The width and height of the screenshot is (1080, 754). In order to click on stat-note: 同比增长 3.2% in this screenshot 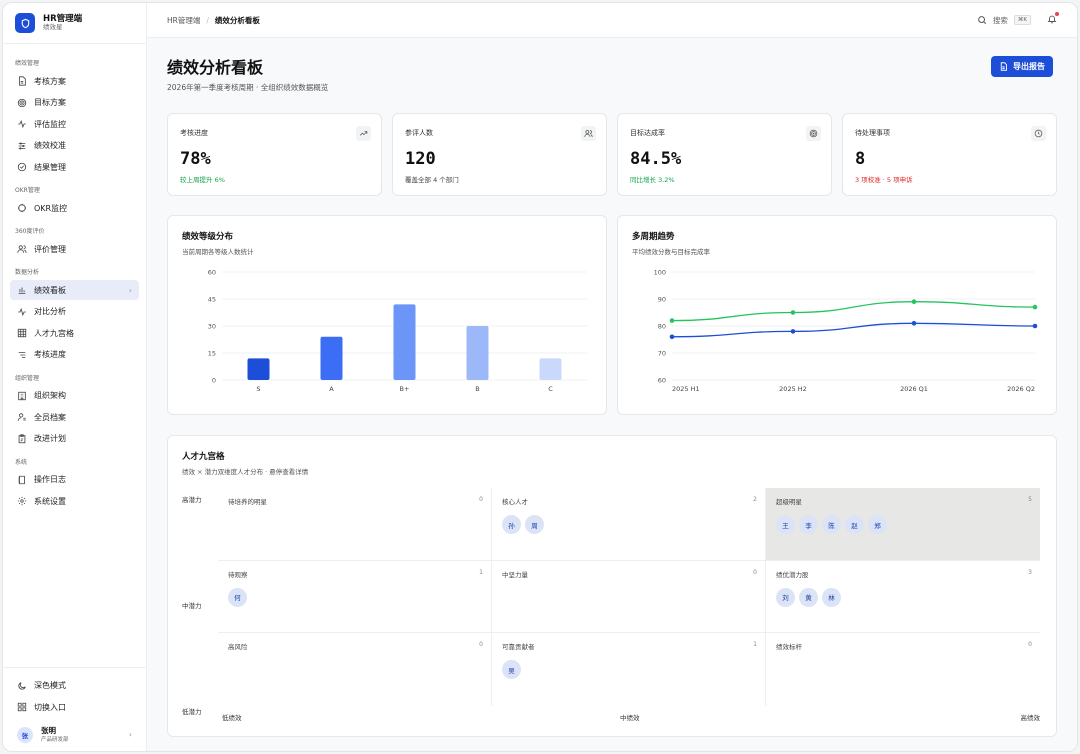, I will do `click(652, 180)`.